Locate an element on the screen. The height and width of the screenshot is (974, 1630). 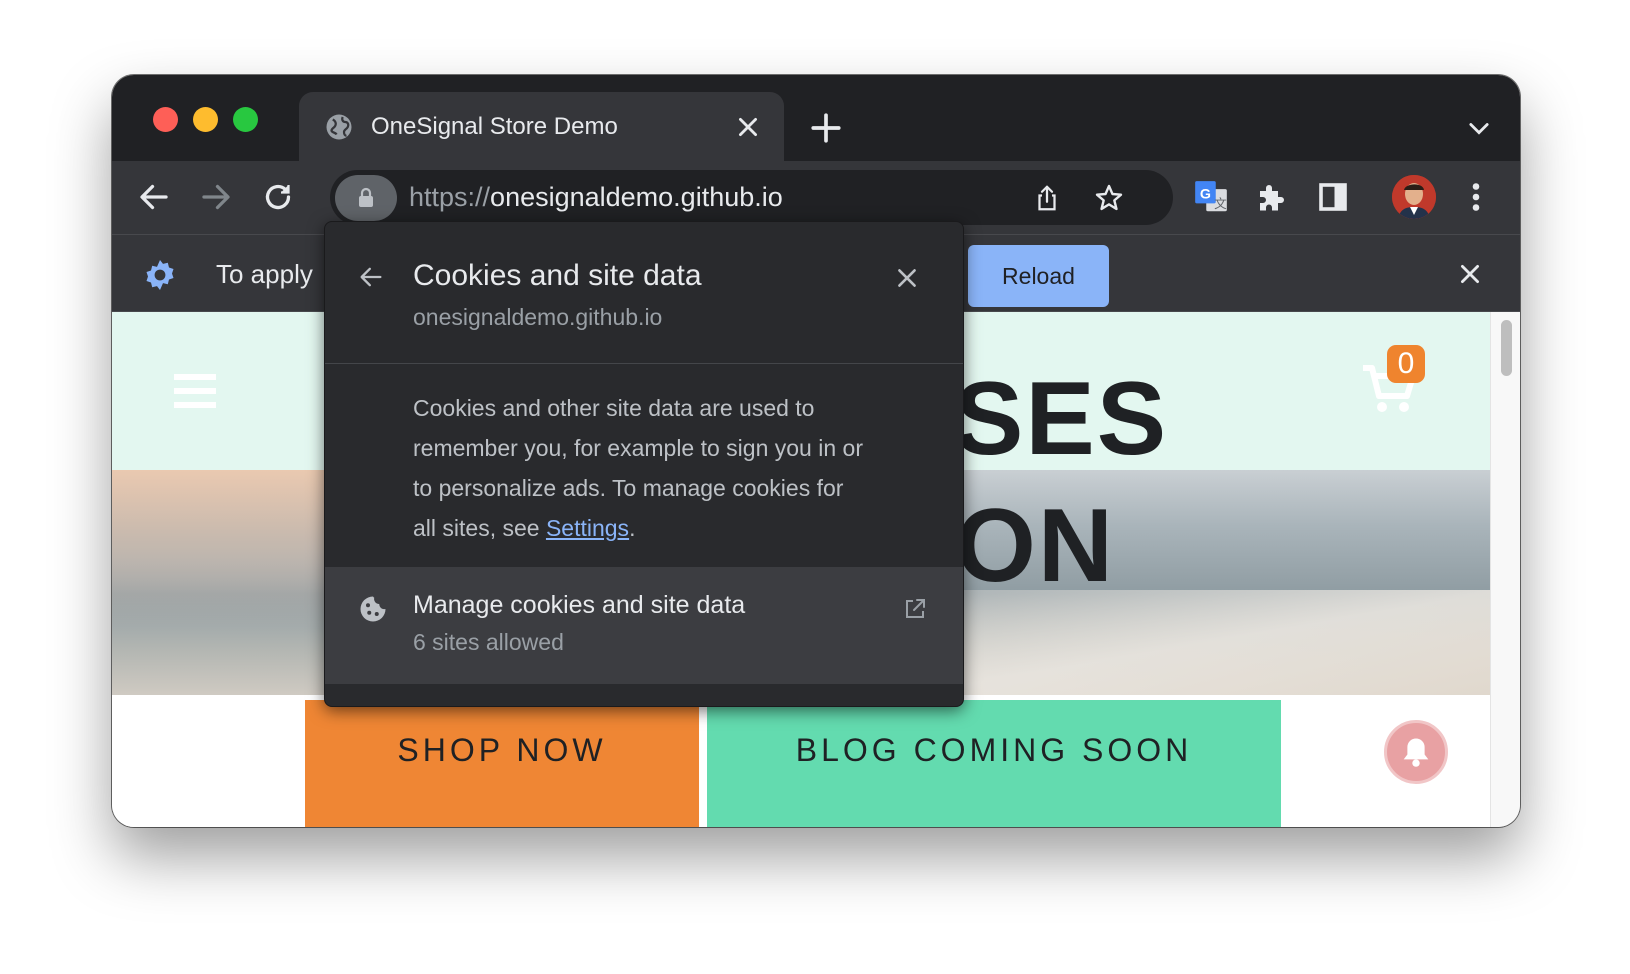
minimize-window-button is located at coordinates (205, 119).